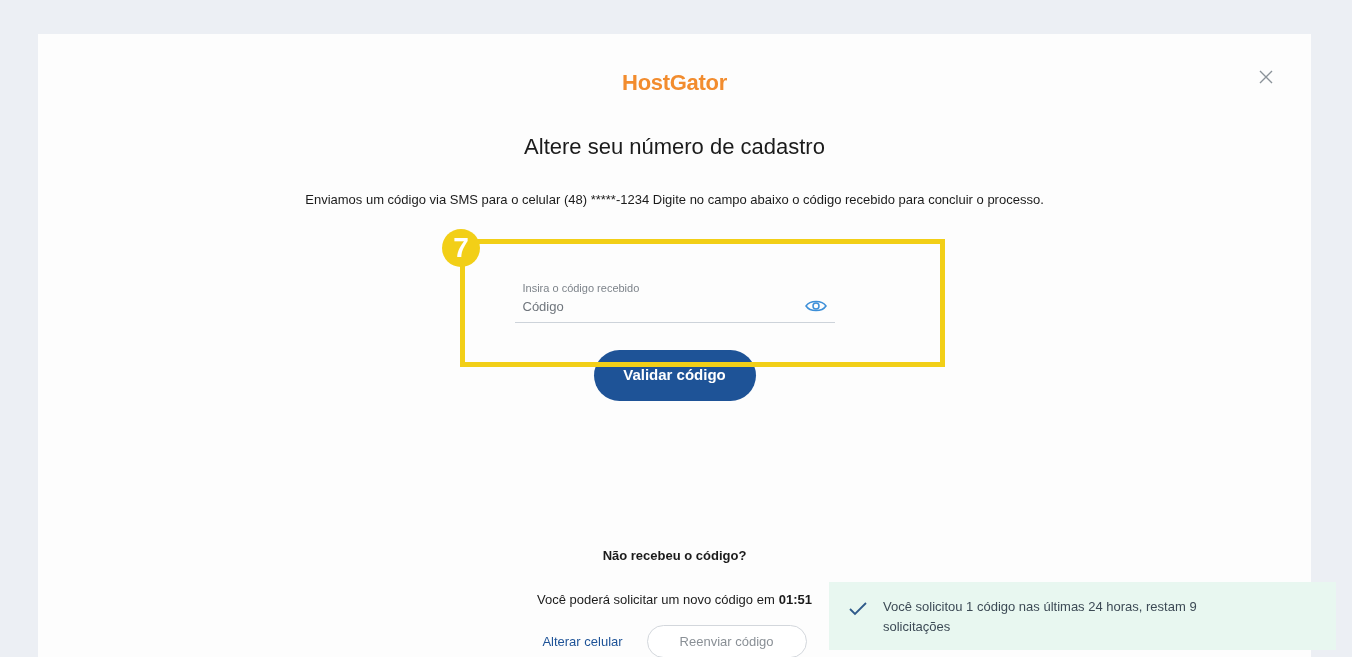 The image size is (1352, 657). I want to click on close-icon, so click(1266, 77).